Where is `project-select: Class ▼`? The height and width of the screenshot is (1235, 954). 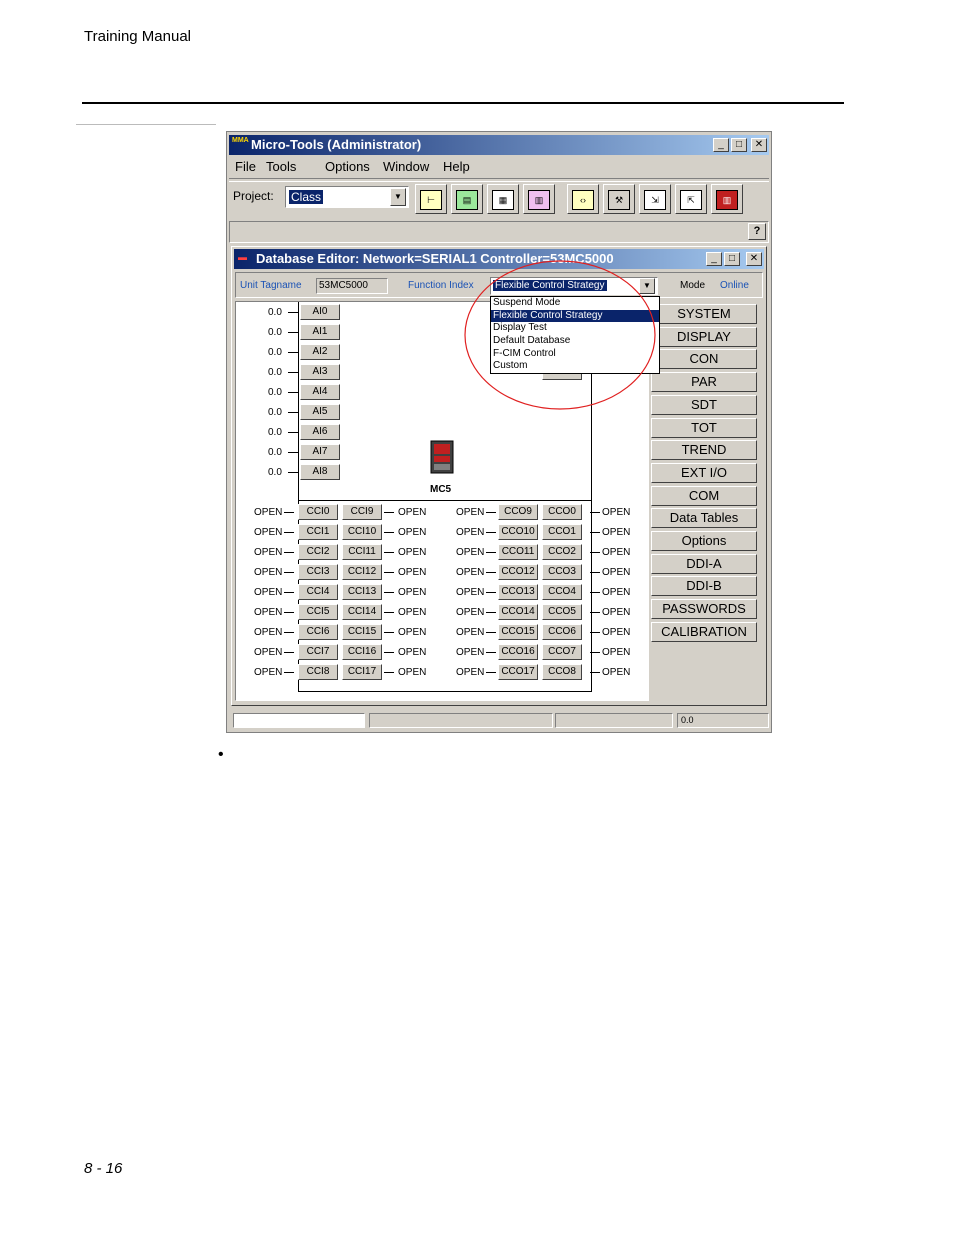 project-select: Class ▼ is located at coordinates (347, 197).